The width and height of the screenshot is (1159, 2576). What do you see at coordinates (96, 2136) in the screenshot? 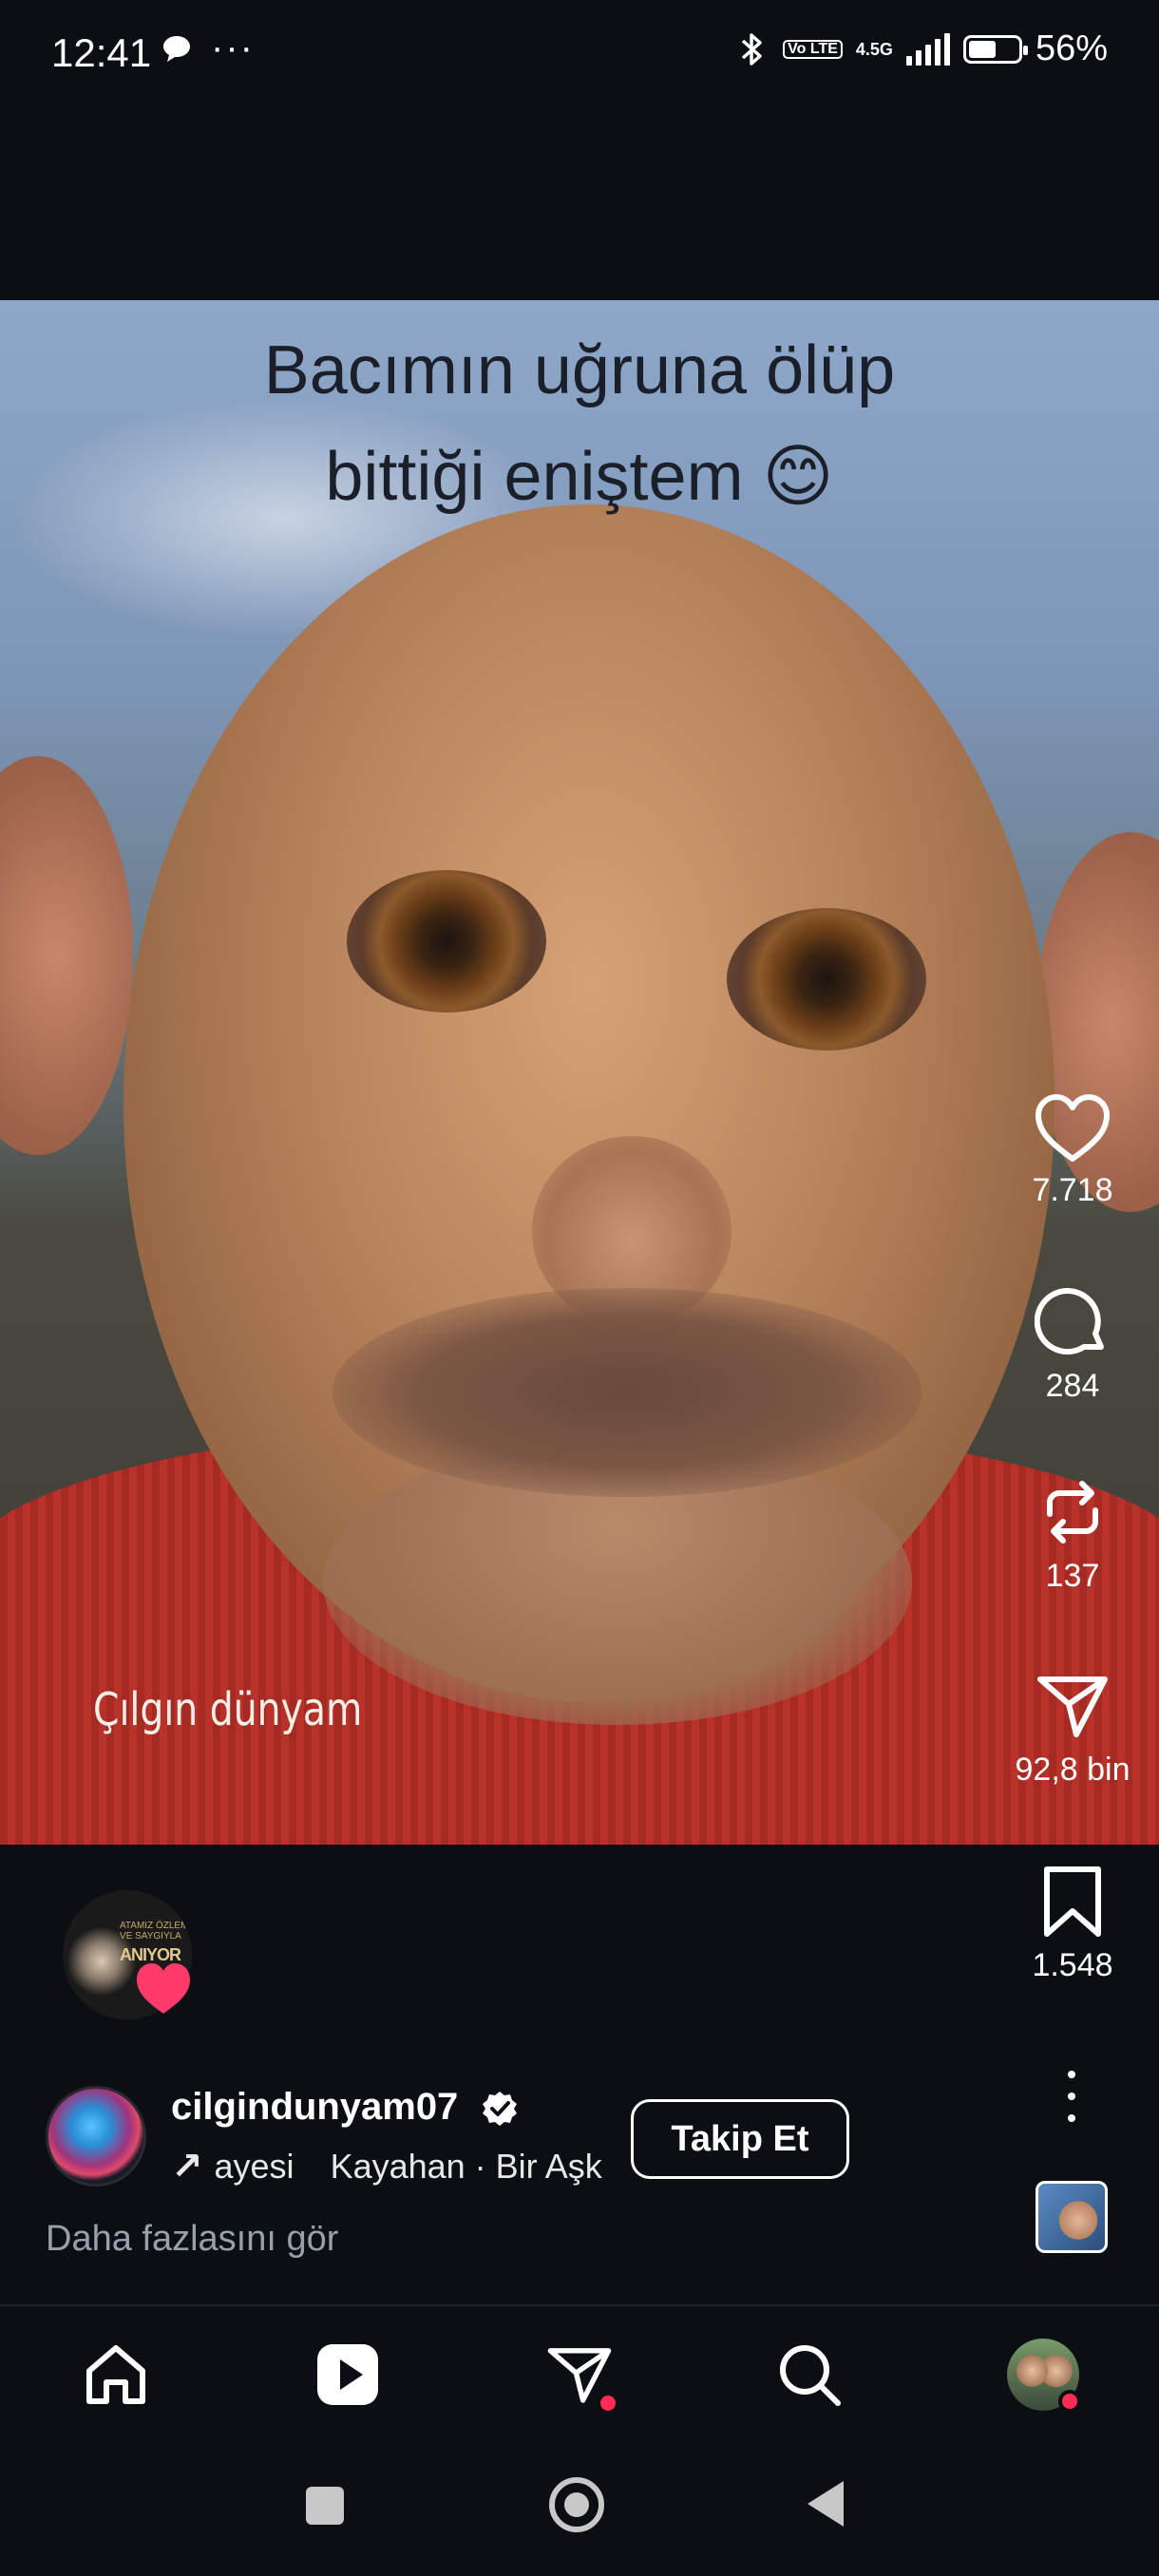
I see `author-avatar` at bounding box center [96, 2136].